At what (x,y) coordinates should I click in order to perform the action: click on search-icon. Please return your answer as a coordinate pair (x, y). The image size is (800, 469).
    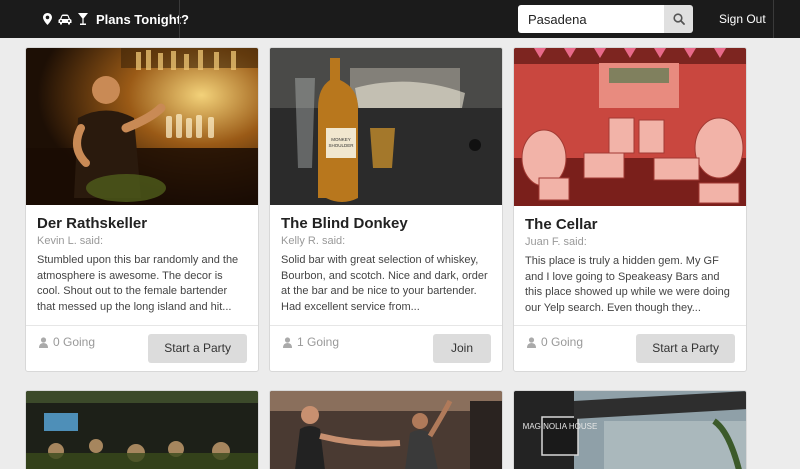
    Looking at the image, I should click on (678, 19).